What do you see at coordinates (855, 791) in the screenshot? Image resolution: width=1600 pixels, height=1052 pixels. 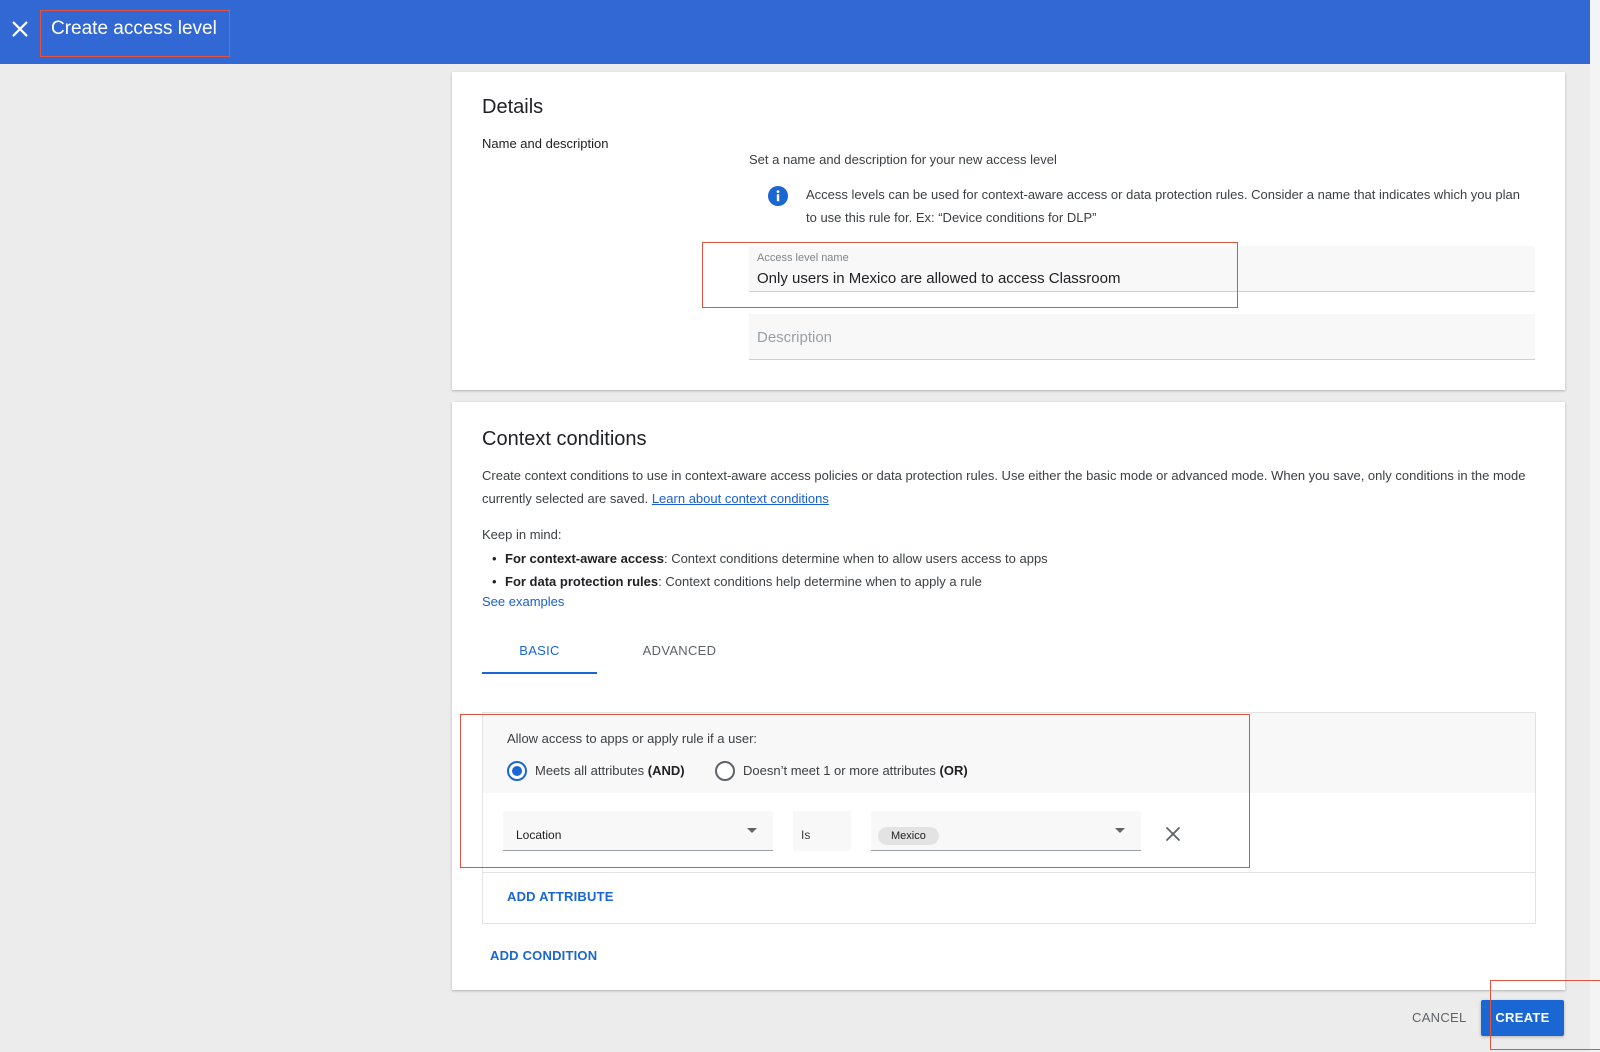 I see `annotation-box-condition` at bounding box center [855, 791].